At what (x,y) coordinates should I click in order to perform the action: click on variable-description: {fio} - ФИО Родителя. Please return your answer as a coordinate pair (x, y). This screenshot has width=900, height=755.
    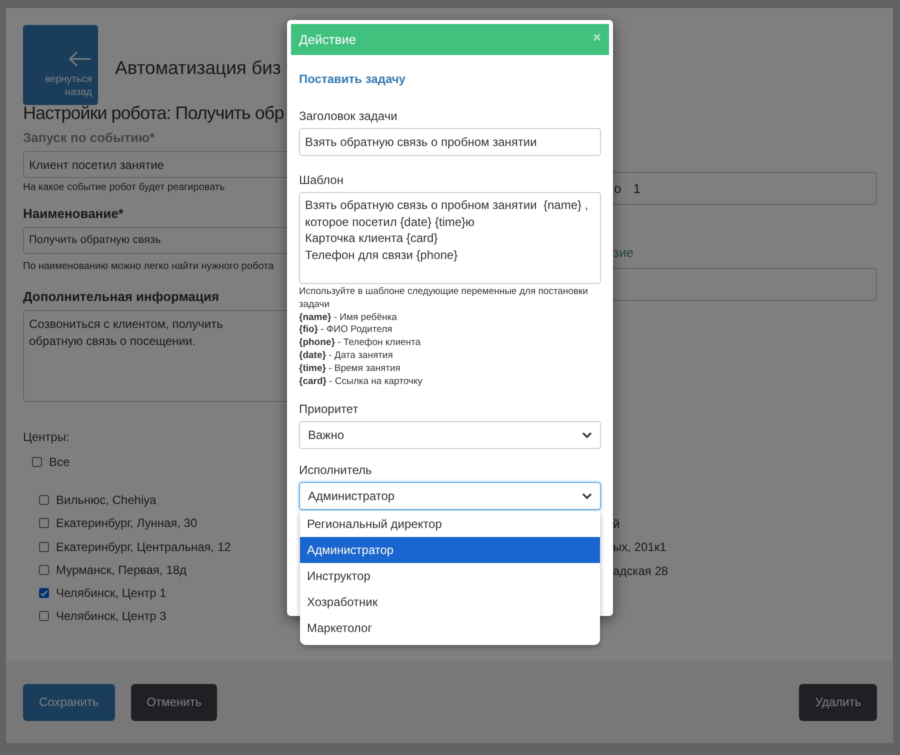
    Looking at the image, I should click on (346, 331).